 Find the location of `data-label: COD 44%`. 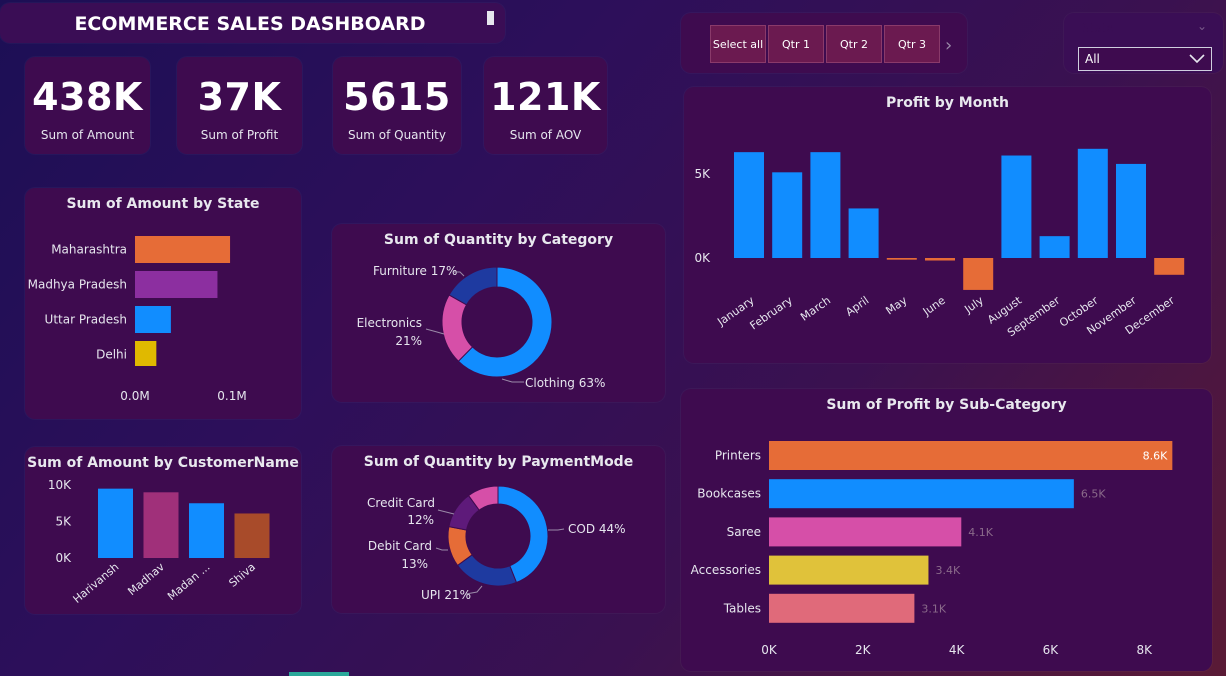

data-label: COD 44% is located at coordinates (597, 529).